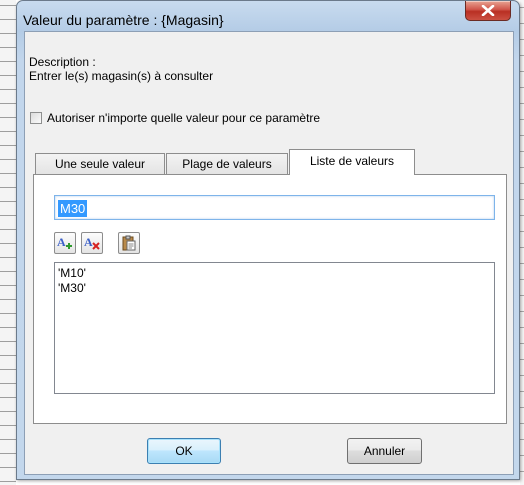 The height and width of the screenshot is (485, 524). I want to click on tab-value-list: Liste de valeurs, so click(352, 162).